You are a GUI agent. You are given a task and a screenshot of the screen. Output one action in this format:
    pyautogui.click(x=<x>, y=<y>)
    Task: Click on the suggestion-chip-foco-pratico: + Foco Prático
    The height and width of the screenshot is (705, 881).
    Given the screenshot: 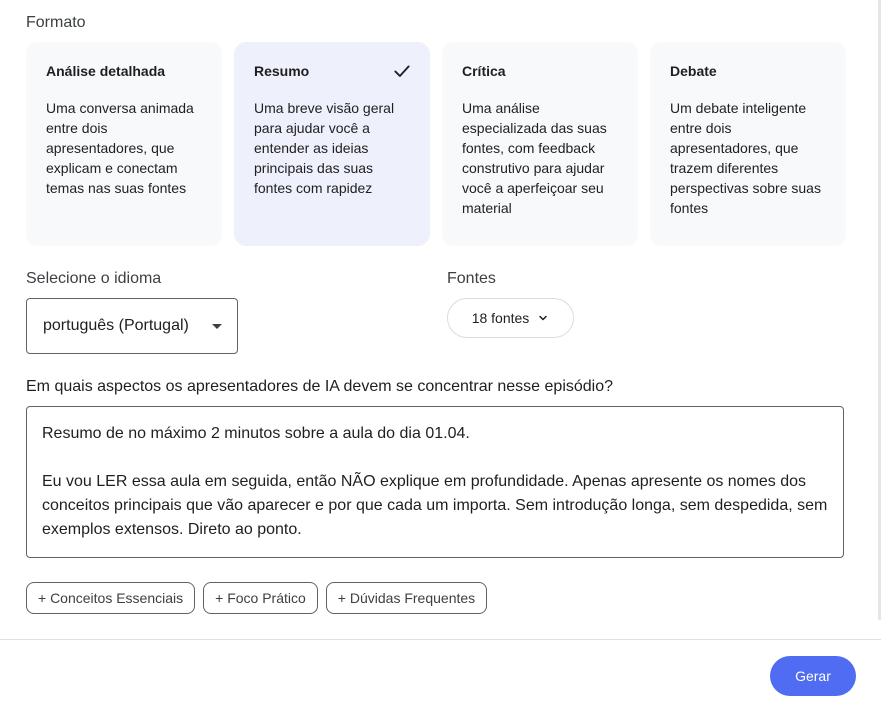 What is the action you would take?
    pyautogui.click(x=260, y=598)
    